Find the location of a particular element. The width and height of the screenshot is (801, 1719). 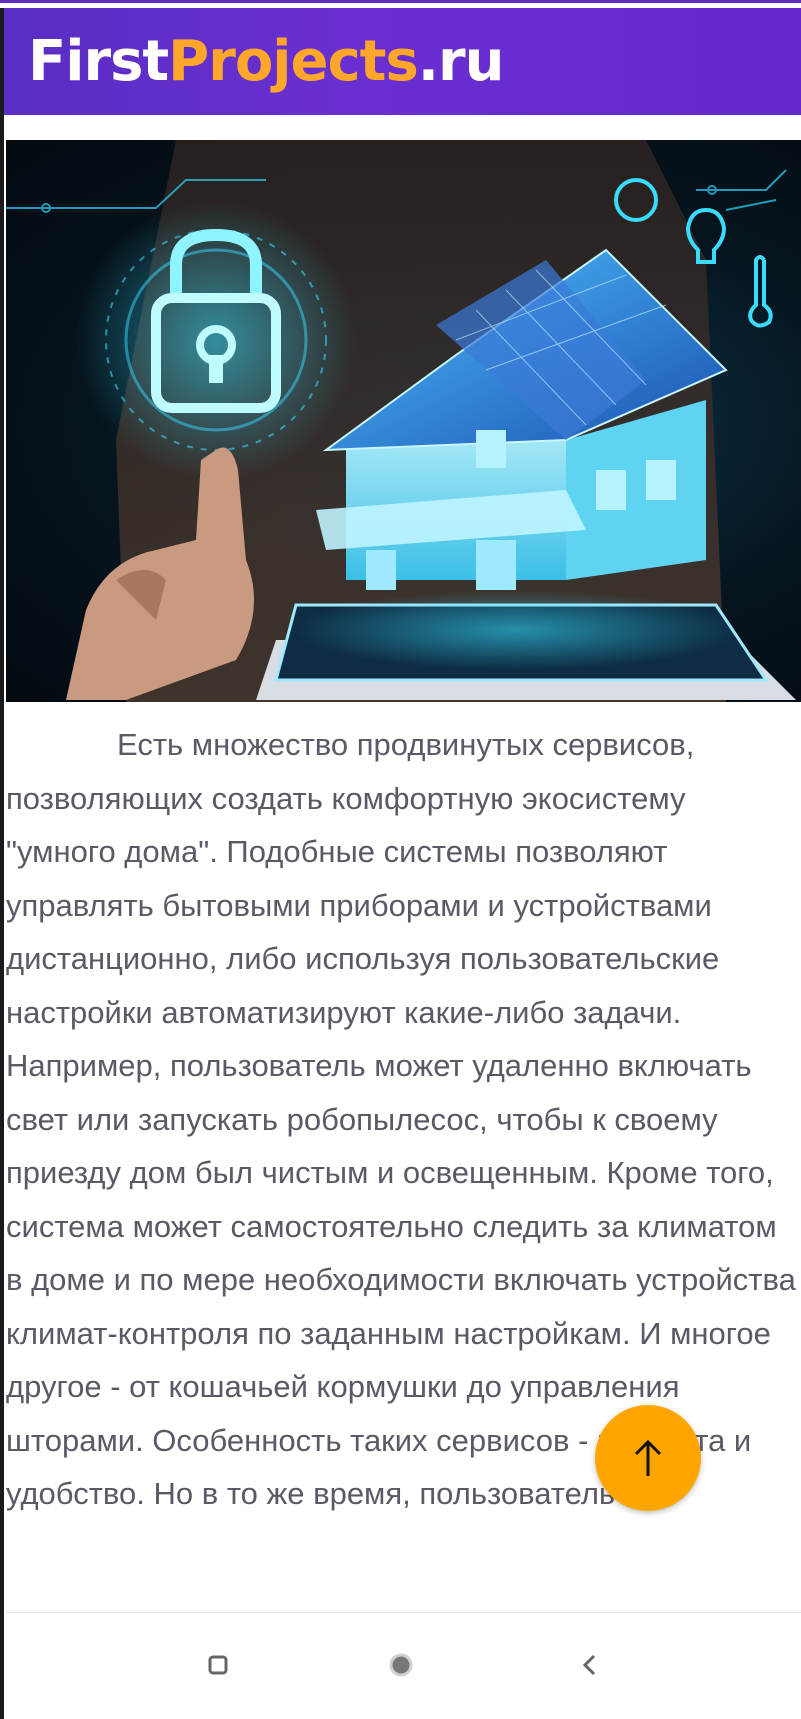

home-button is located at coordinates (401, 1665).